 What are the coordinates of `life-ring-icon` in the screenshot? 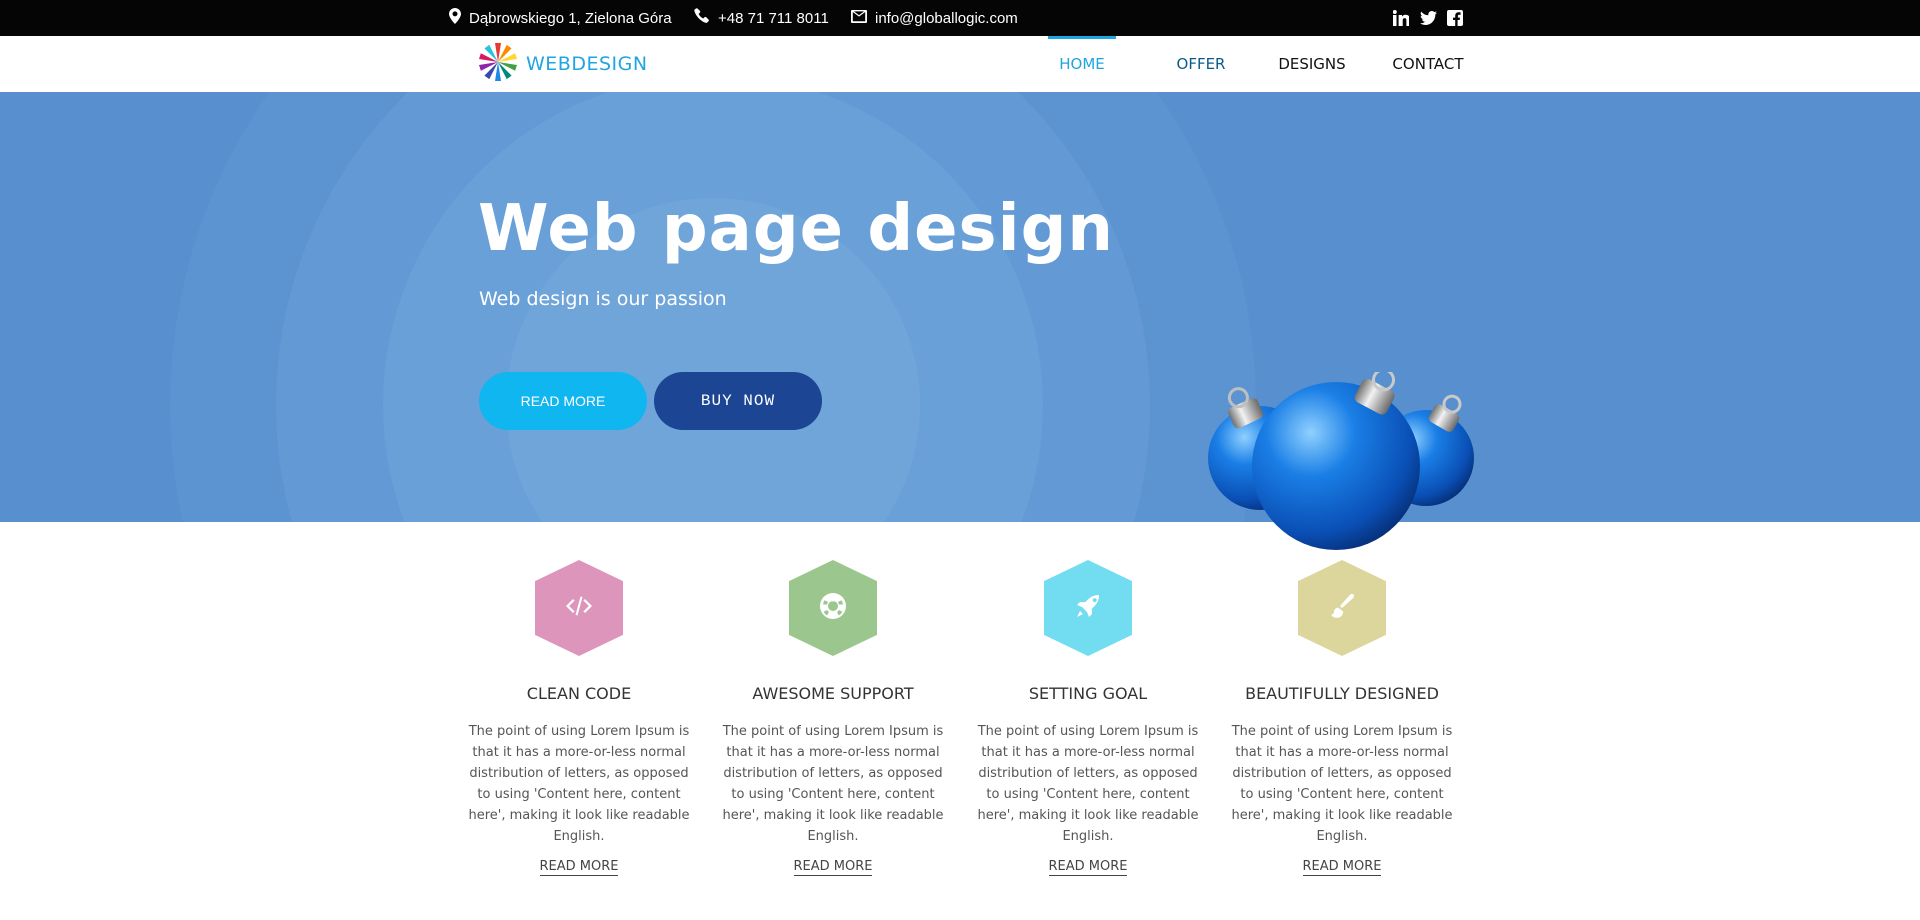 It's located at (833, 608).